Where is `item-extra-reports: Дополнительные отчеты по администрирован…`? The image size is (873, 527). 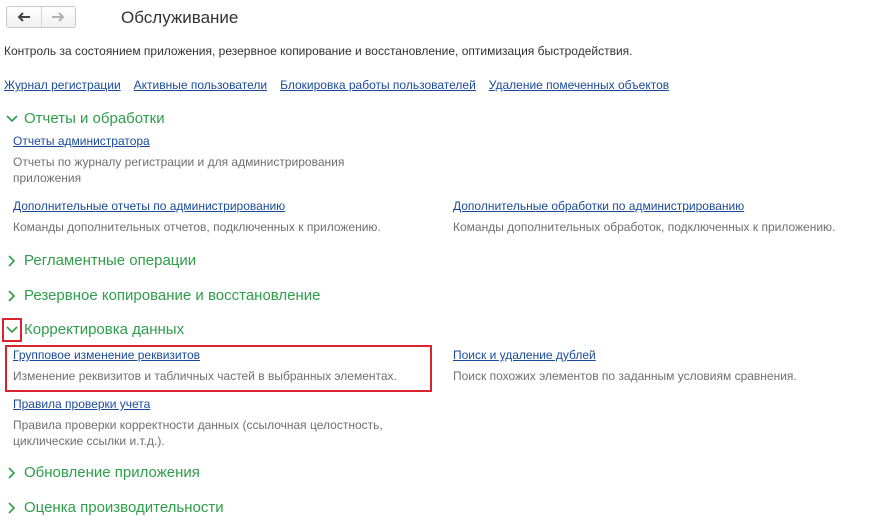 item-extra-reports: Дополнительные отчеты по администрирован… is located at coordinates (223, 216).